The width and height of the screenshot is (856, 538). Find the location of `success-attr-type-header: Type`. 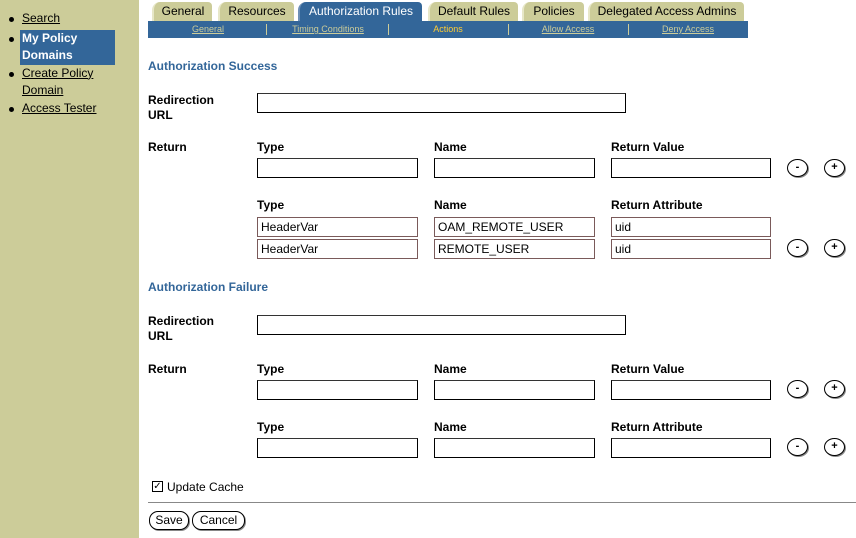

success-attr-type-header: Type is located at coordinates (271, 205).